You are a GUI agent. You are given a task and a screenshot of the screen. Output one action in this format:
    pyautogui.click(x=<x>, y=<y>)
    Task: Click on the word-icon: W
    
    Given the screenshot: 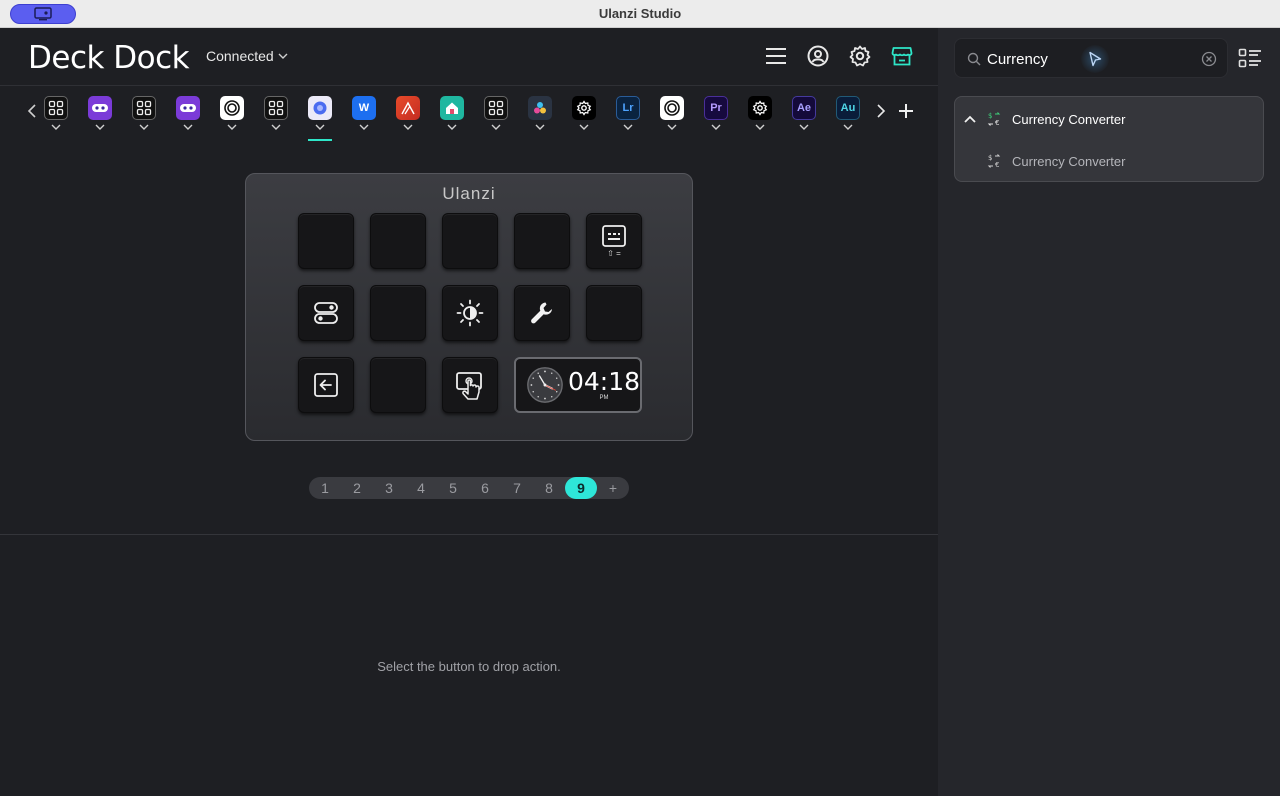 What is the action you would take?
    pyautogui.click(x=364, y=108)
    